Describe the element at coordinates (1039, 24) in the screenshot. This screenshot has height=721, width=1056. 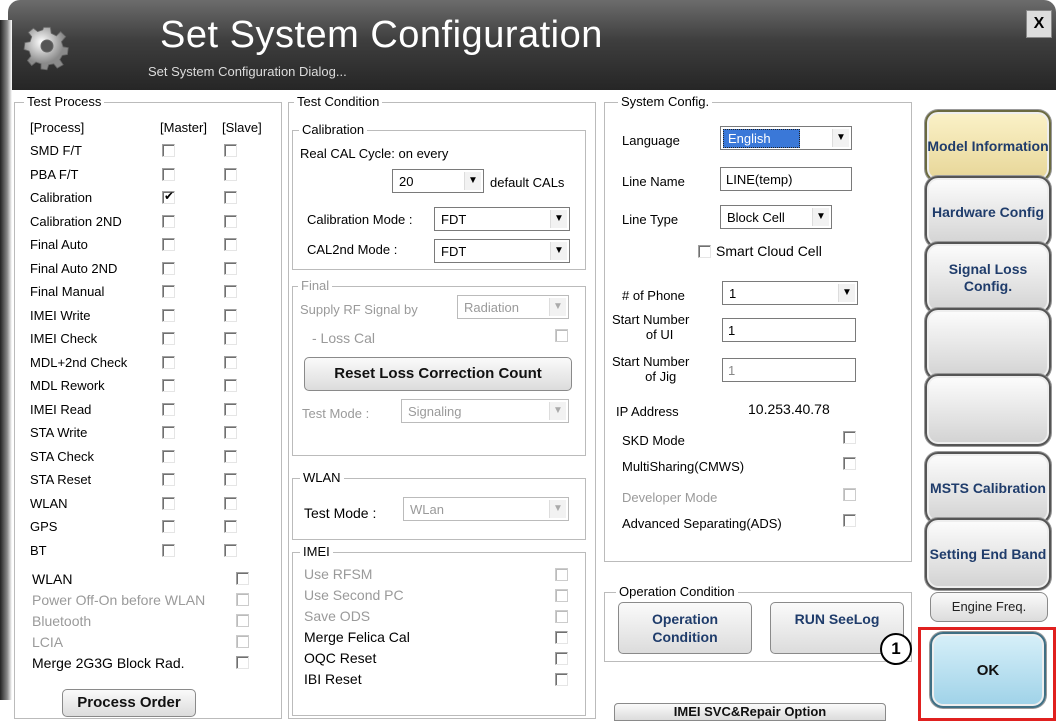
I see `close-button: X` at that location.